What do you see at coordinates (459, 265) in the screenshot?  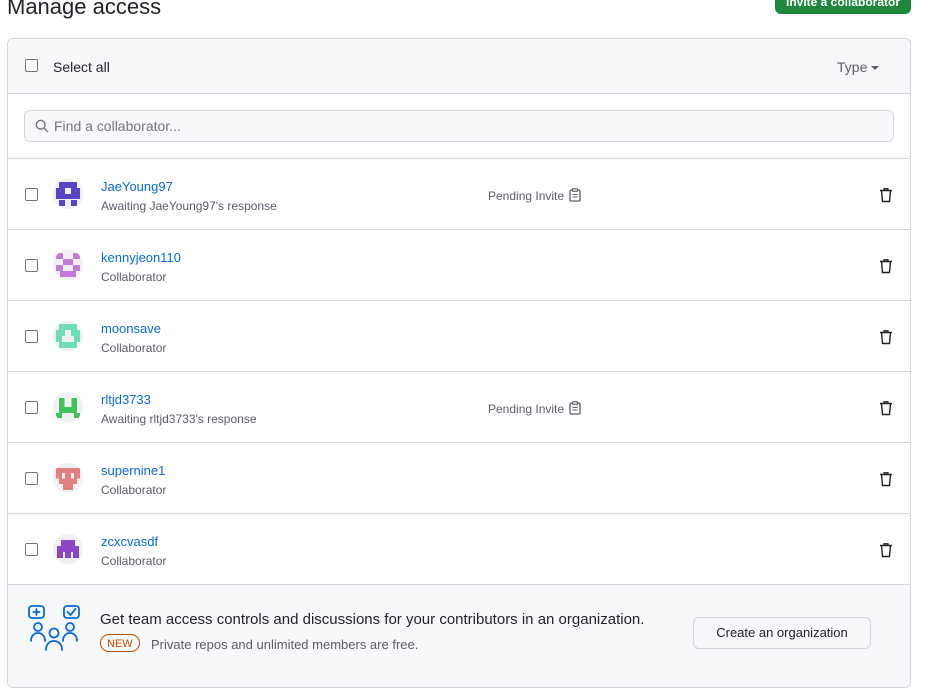 I see `collaborator-row: kennyjeon110 Collaborator` at bounding box center [459, 265].